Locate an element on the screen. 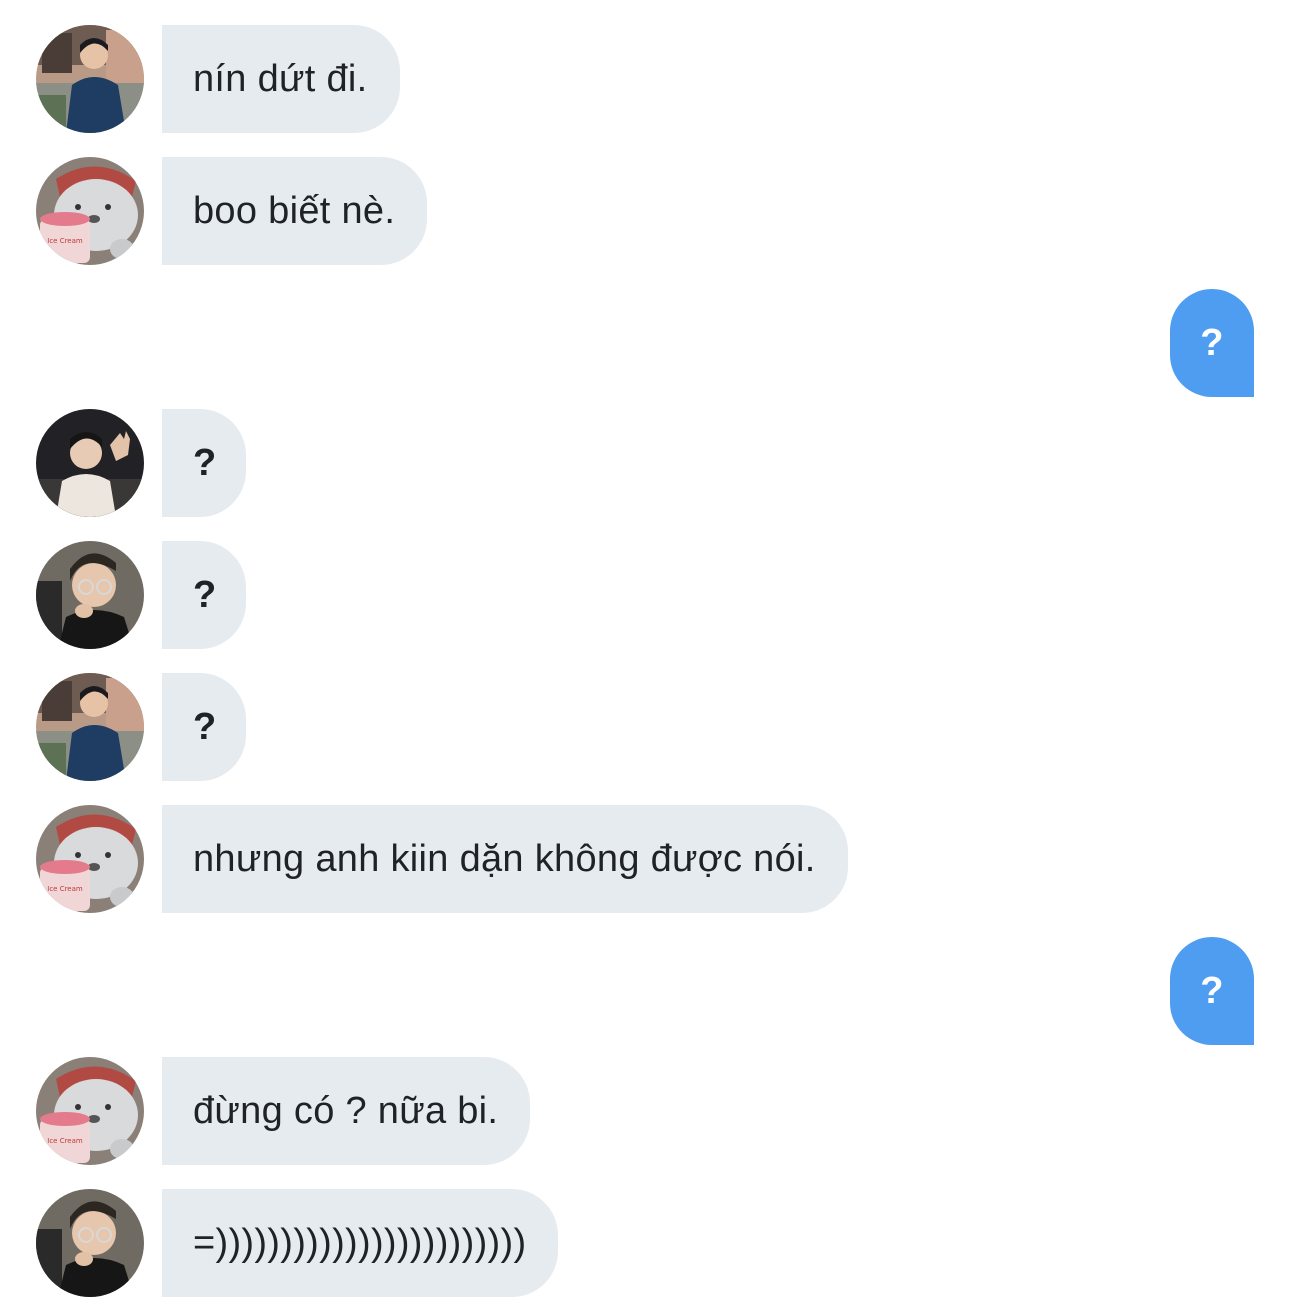 The height and width of the screenshot is (1306, 1290). message-bubble-incoming: nín dứt đi. is located at coordinates (281, 79).